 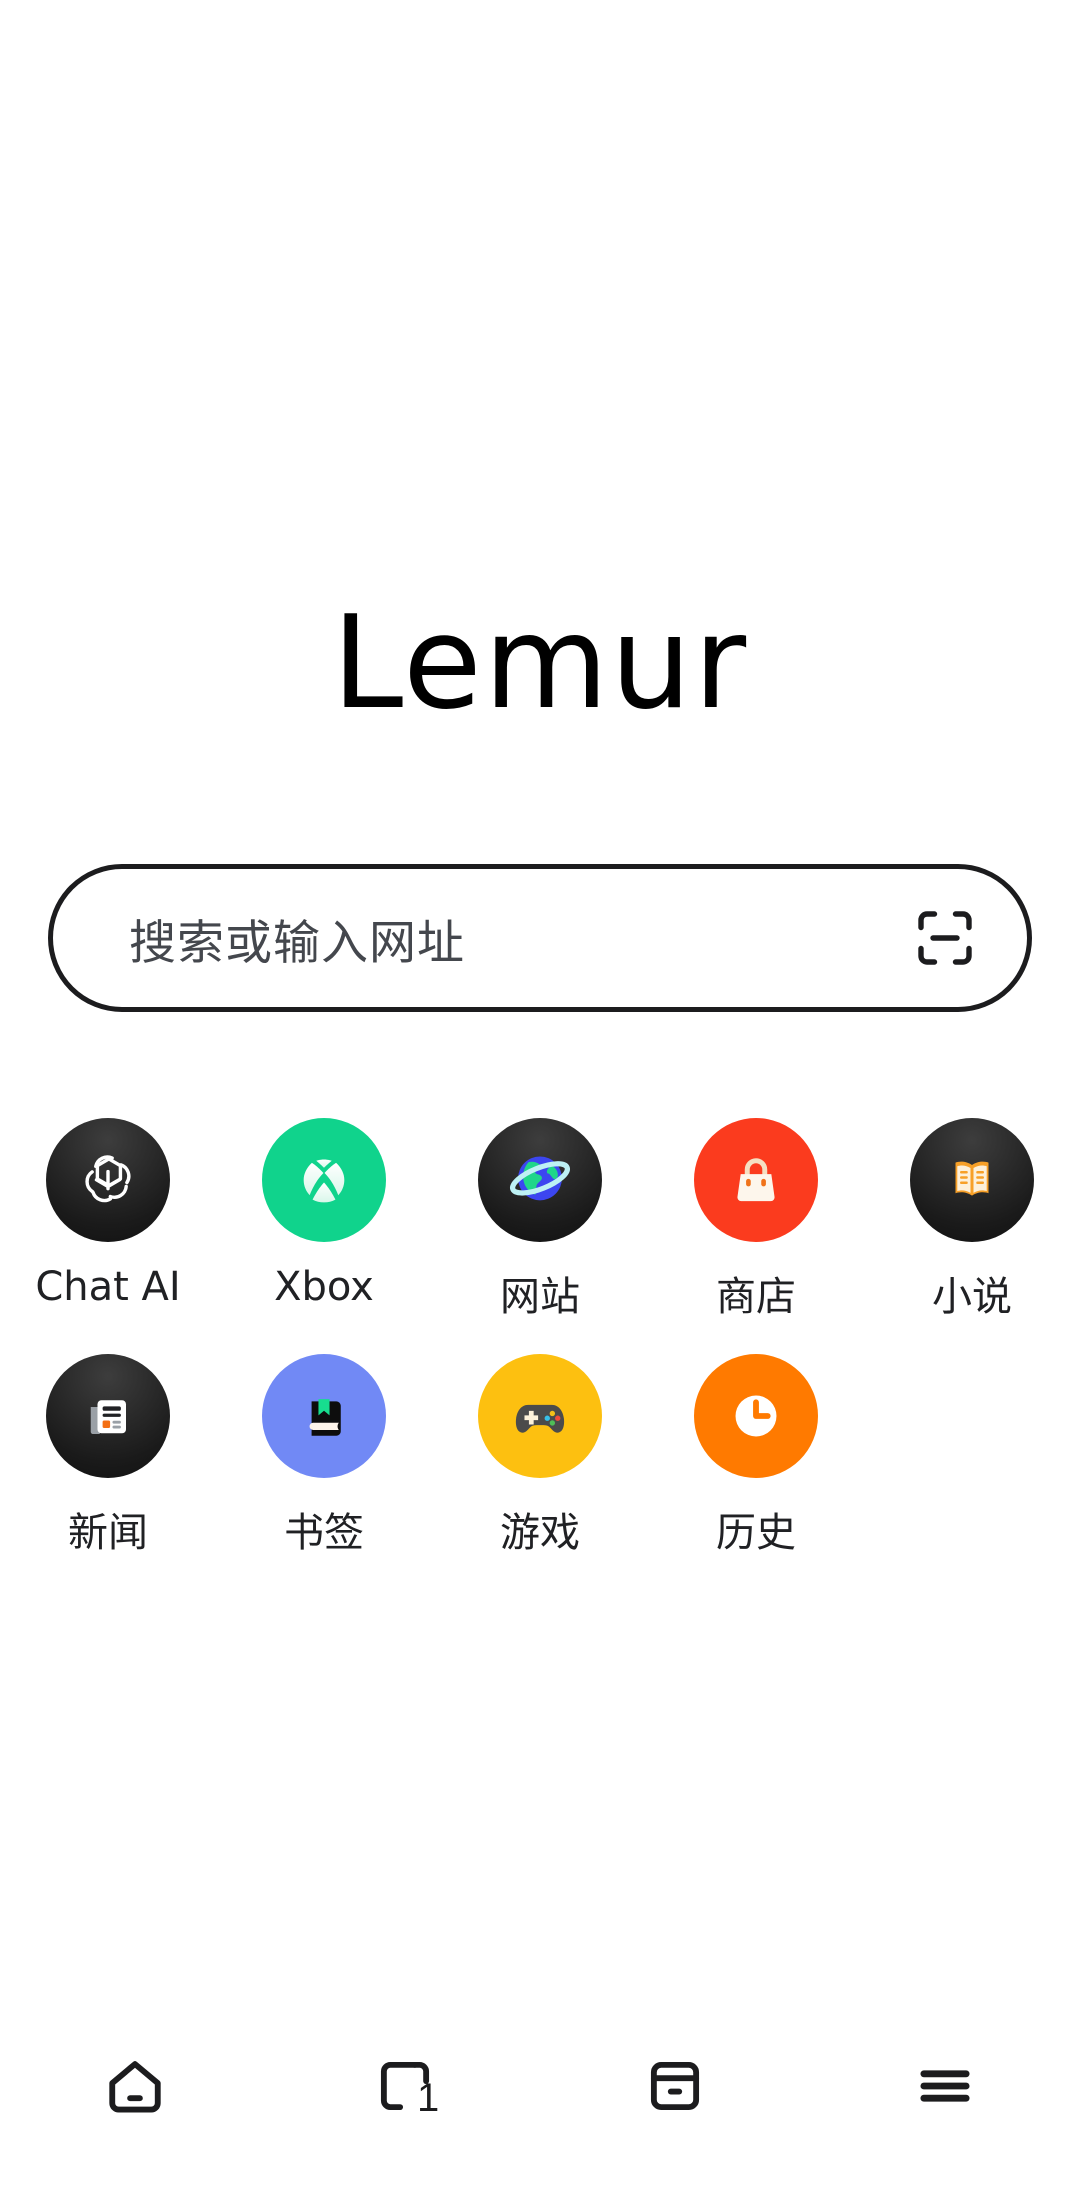 I want to click on shortcut-news: 新闻, so click(x=108, y=1456).